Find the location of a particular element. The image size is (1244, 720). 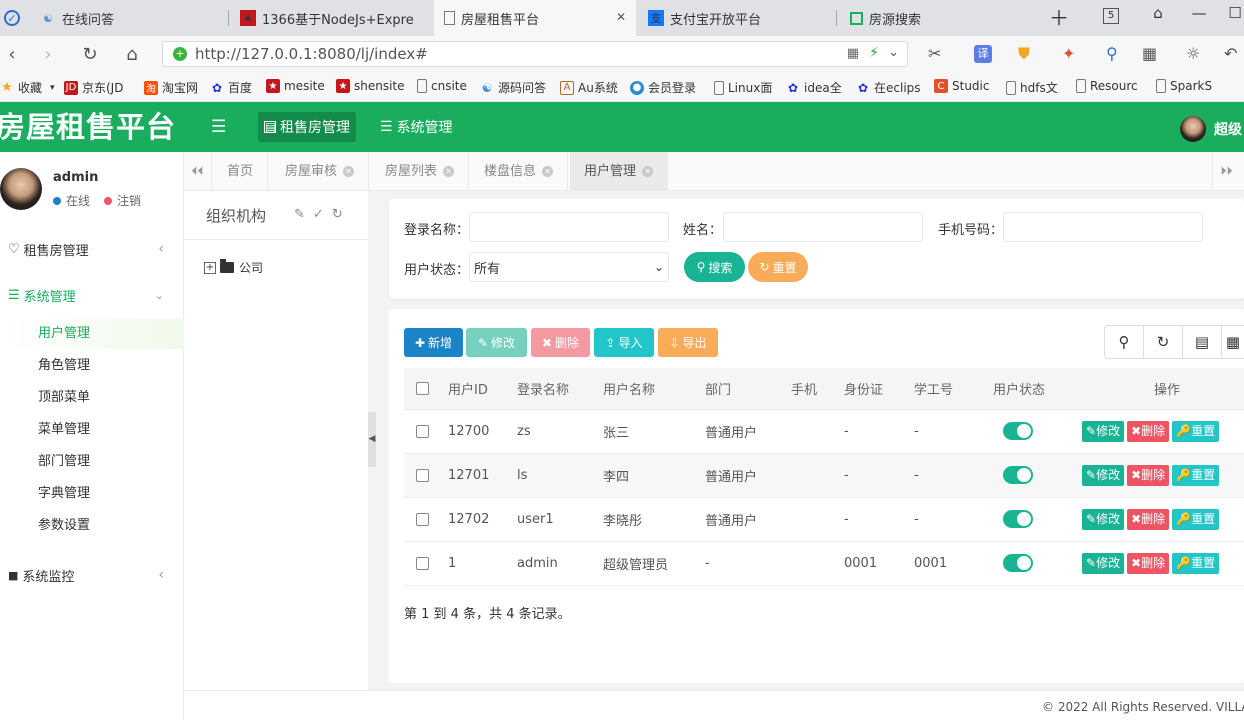

import-button: ⇪ 导入 is located at coordinates (624, 342).